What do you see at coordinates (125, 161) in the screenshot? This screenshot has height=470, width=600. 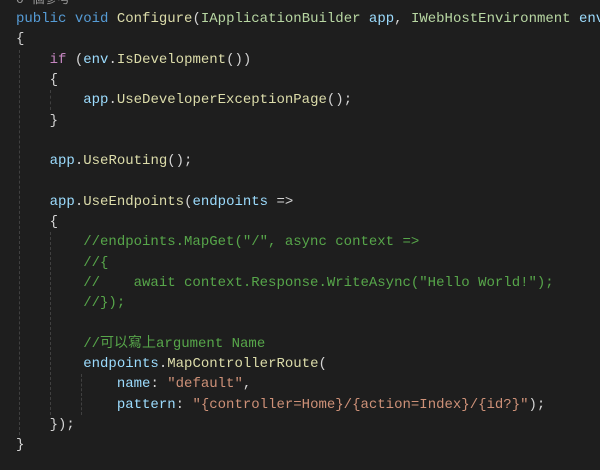 I see `code-token: UseRouting` at bounding box center [125, 161].